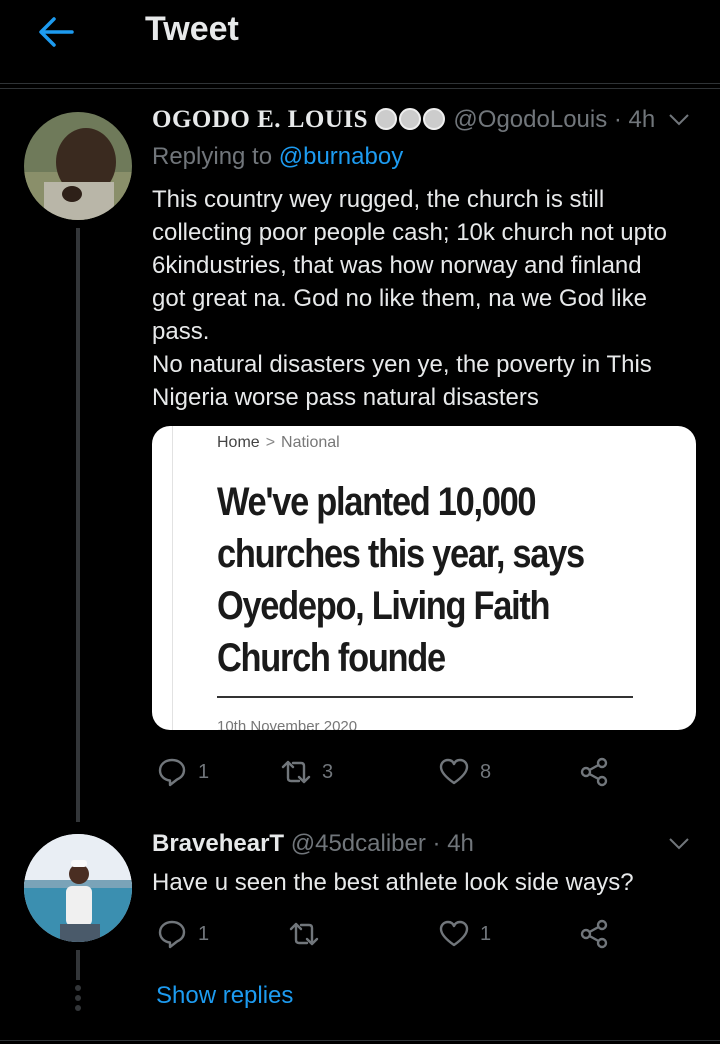 The image size is (720, 1044). Describe the element at coordinates (287, 724) in the screenshot. I see `article-date: 10th November 2020` at that location.